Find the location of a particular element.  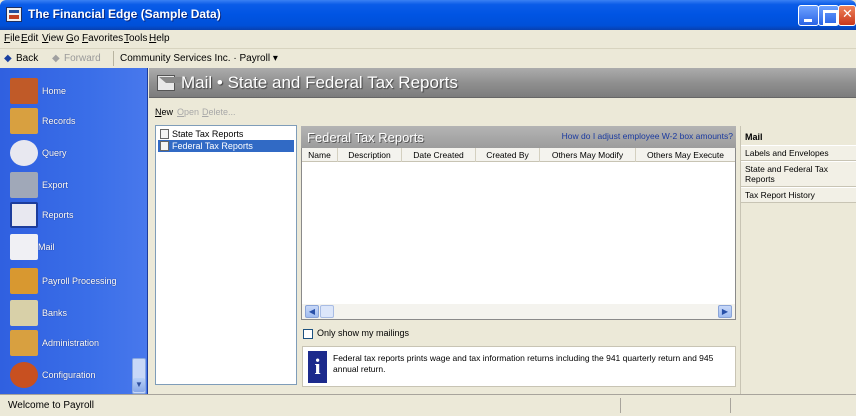

minimize-button is located at coordinates (808, 15).